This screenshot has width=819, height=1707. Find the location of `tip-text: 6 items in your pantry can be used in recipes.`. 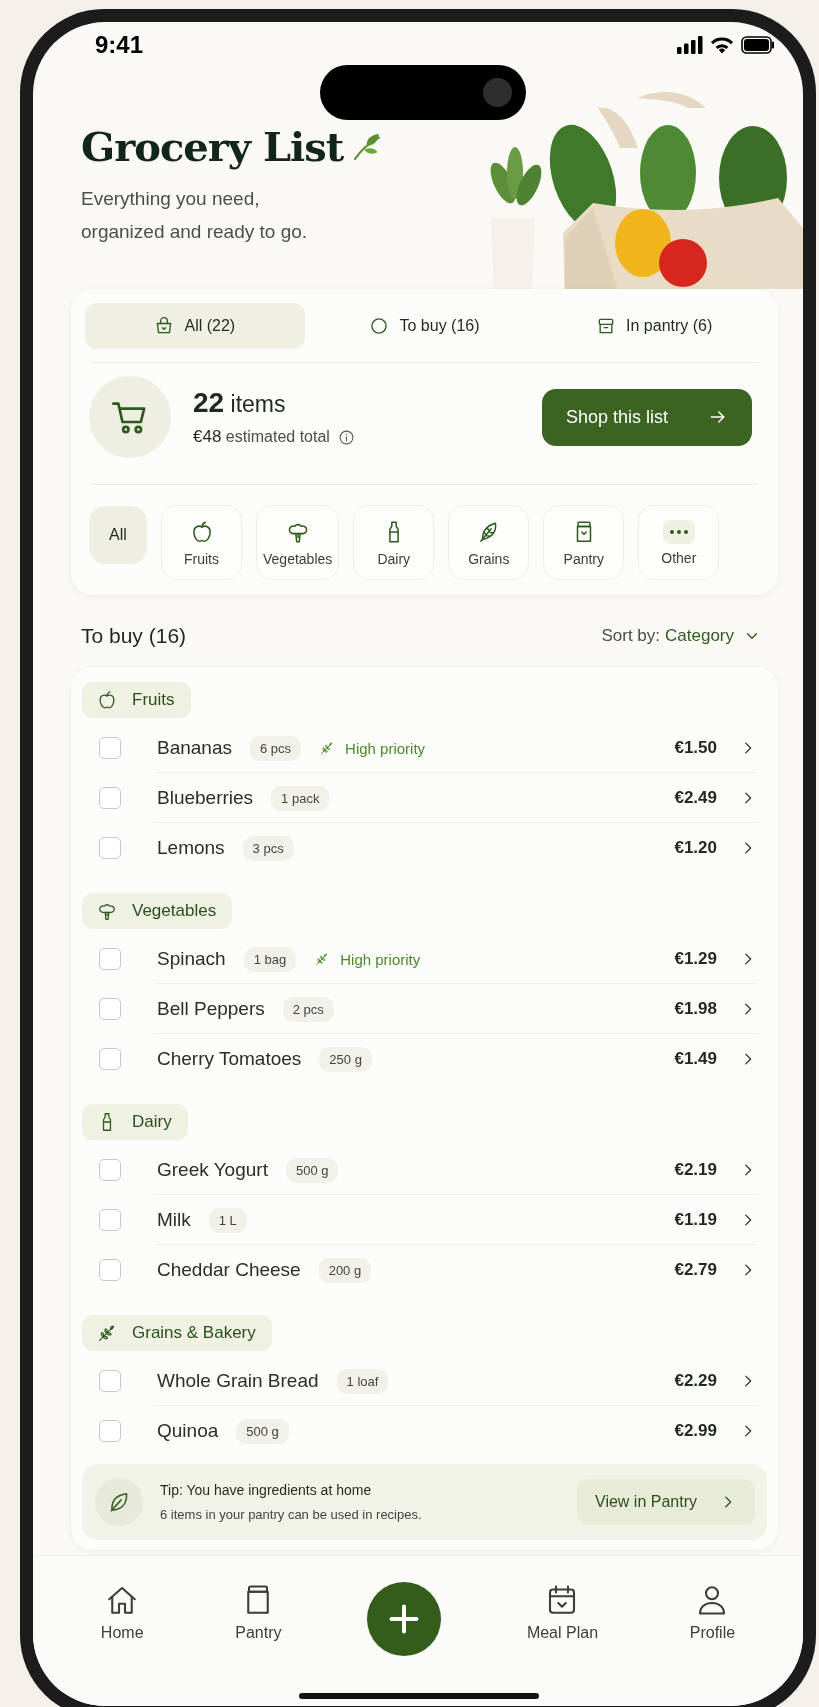

tip-text: 6 items in your pantry can be used in recipes. is located at coordinates (291, 1514).